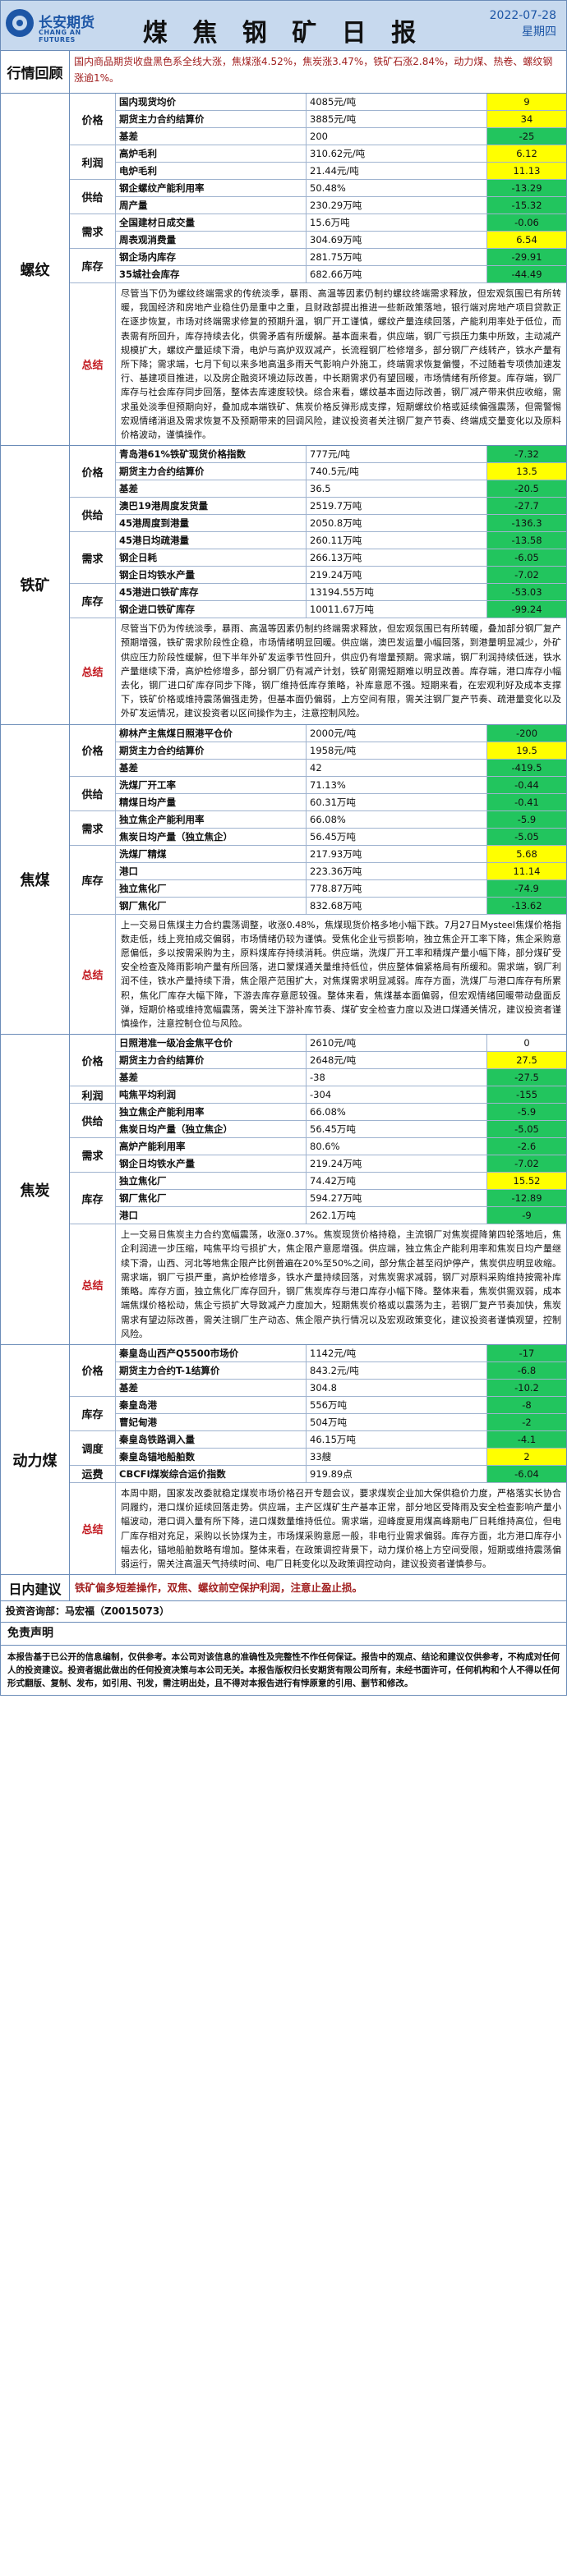  What do you see at coordinates (212, 1352) in the screenshot?
I see `indicator-name: 秦皇岛山西产Q5500市场价` at bounding box center [212, 1352].